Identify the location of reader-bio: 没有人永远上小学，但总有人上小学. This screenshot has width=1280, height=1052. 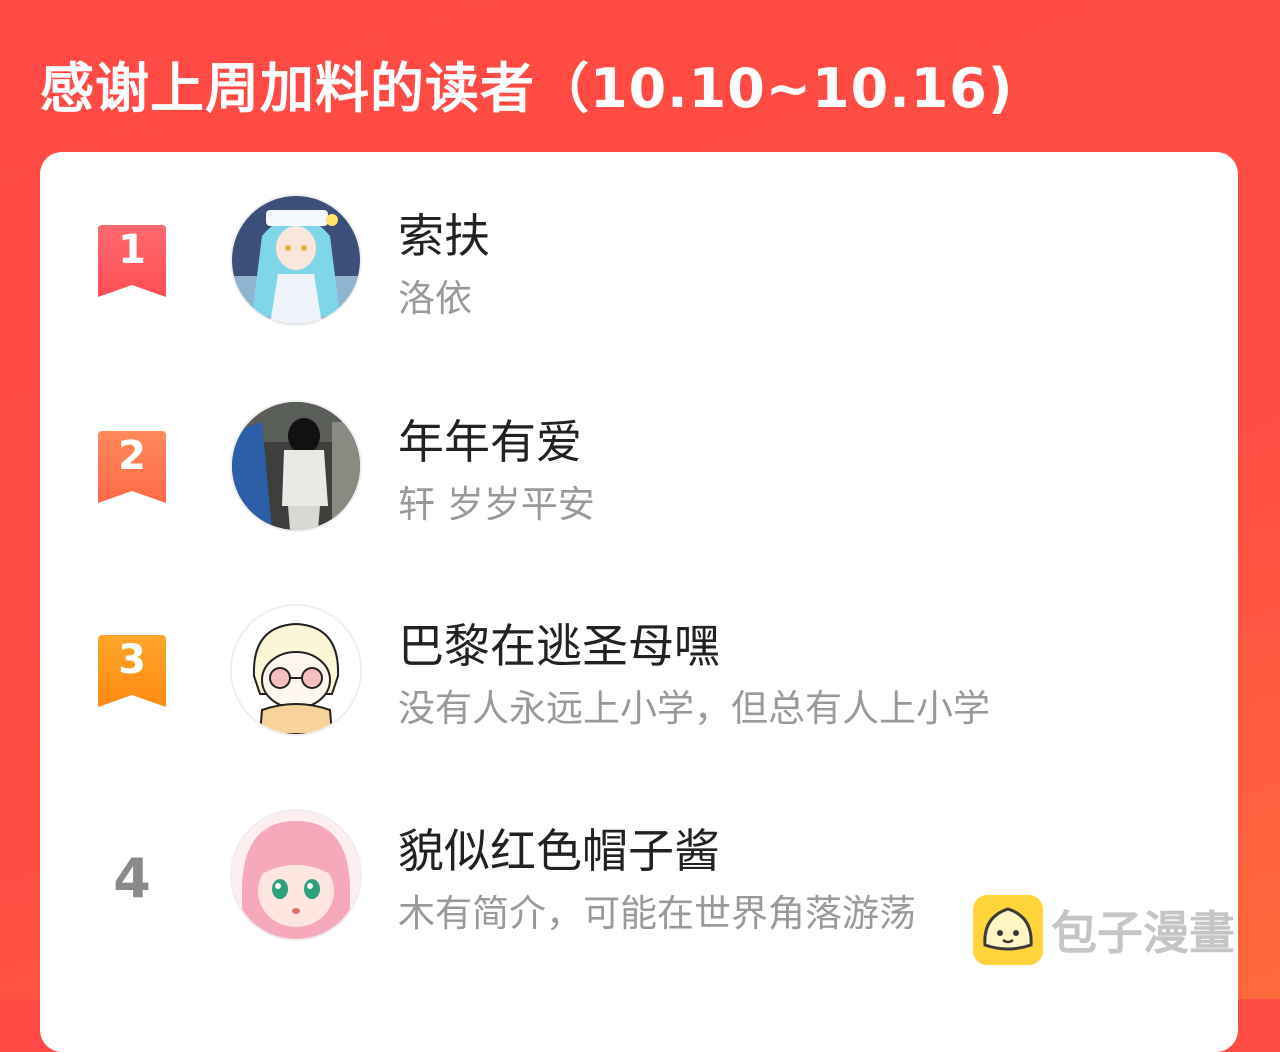
(694, 708).